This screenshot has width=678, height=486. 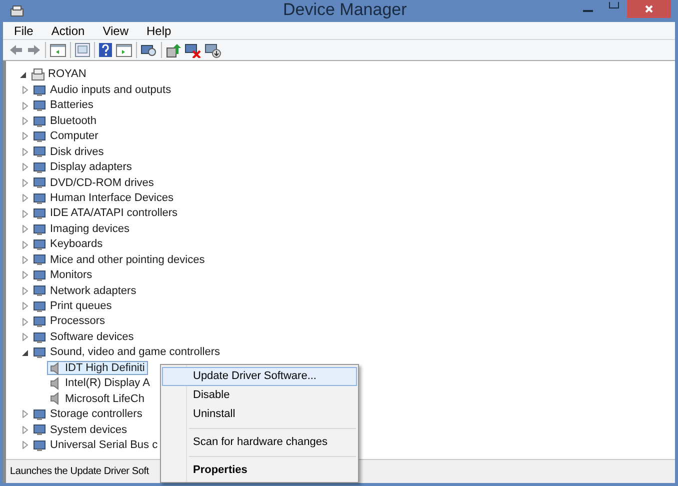 I want to click on close-icon, so click(x=649, y=9).